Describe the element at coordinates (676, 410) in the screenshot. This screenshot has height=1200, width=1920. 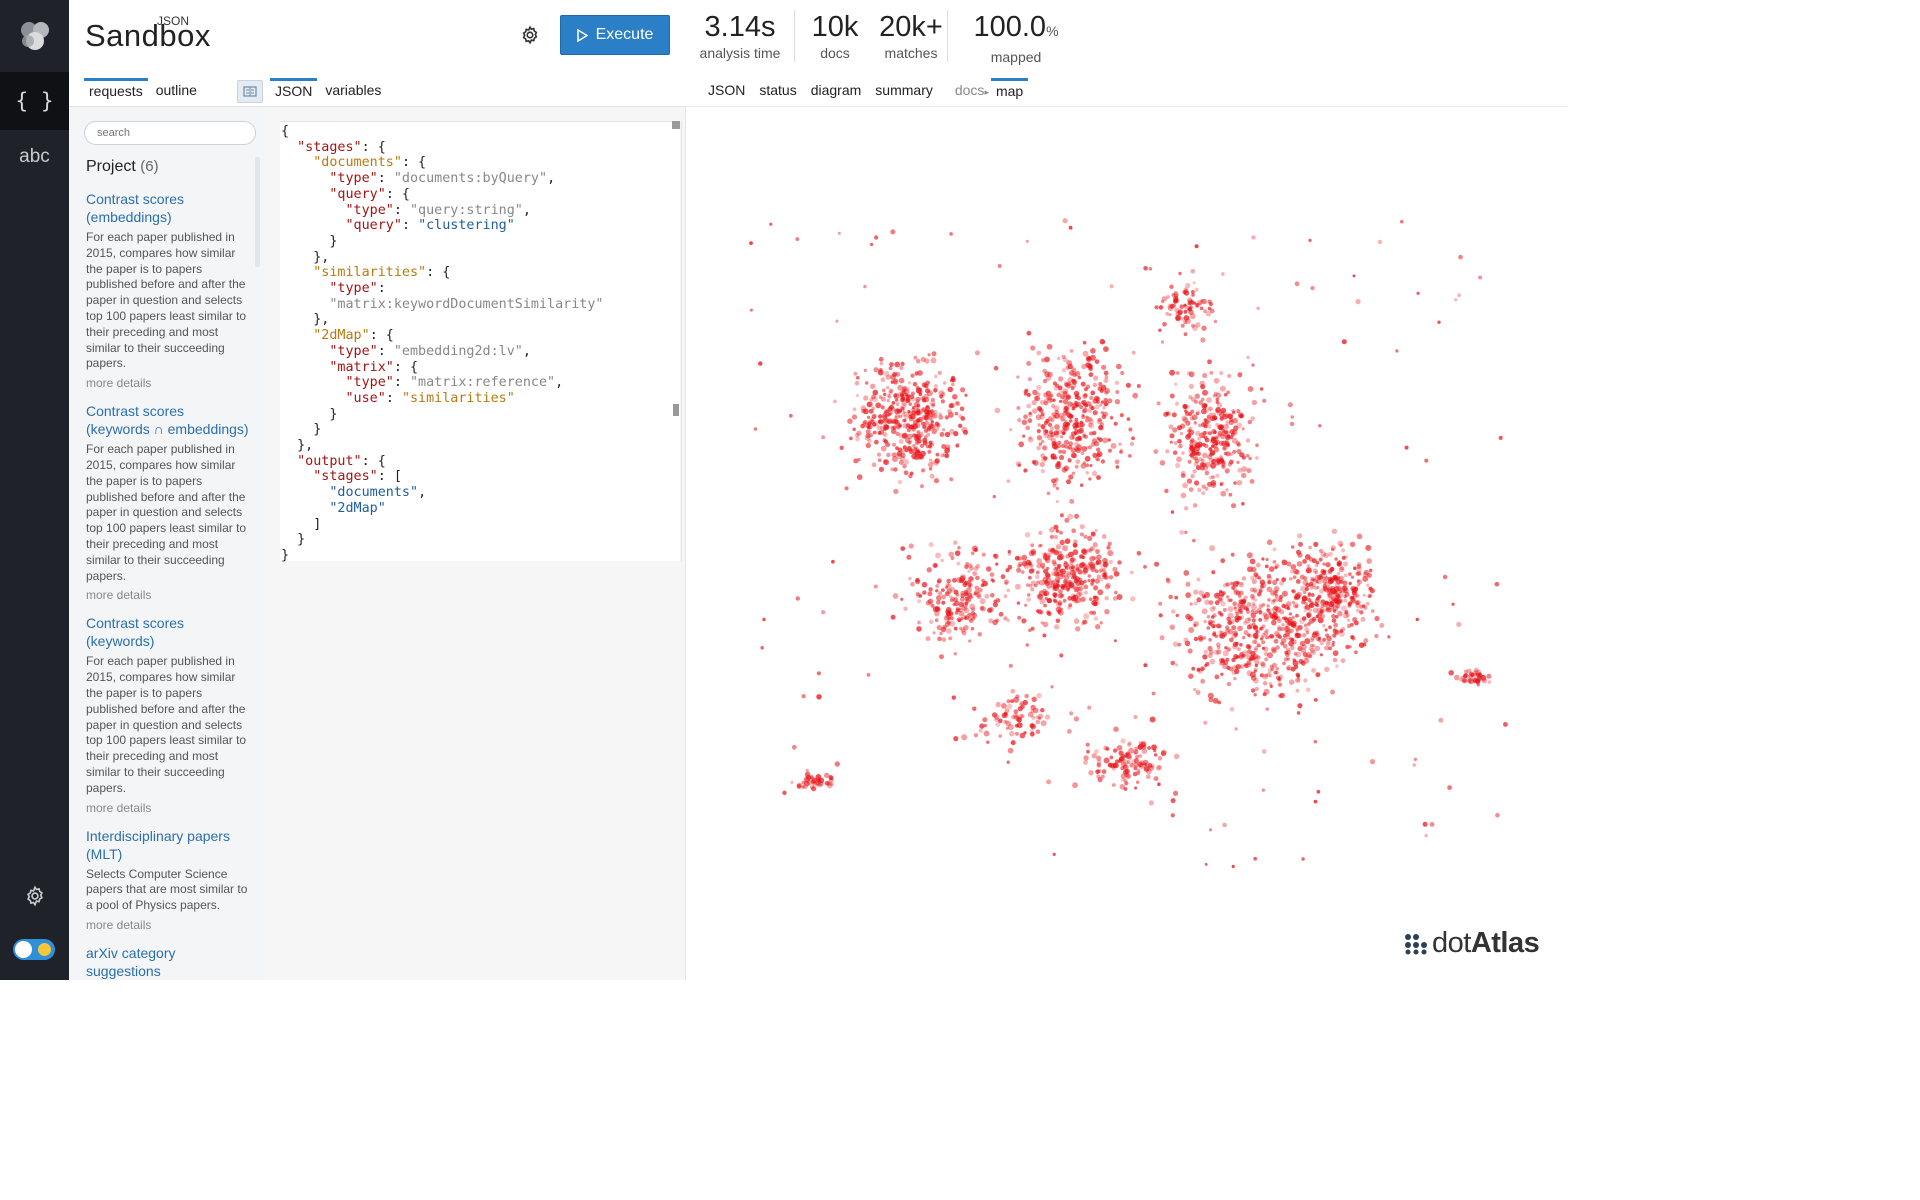
I see `editor-scrollbar-thumb` at that location.